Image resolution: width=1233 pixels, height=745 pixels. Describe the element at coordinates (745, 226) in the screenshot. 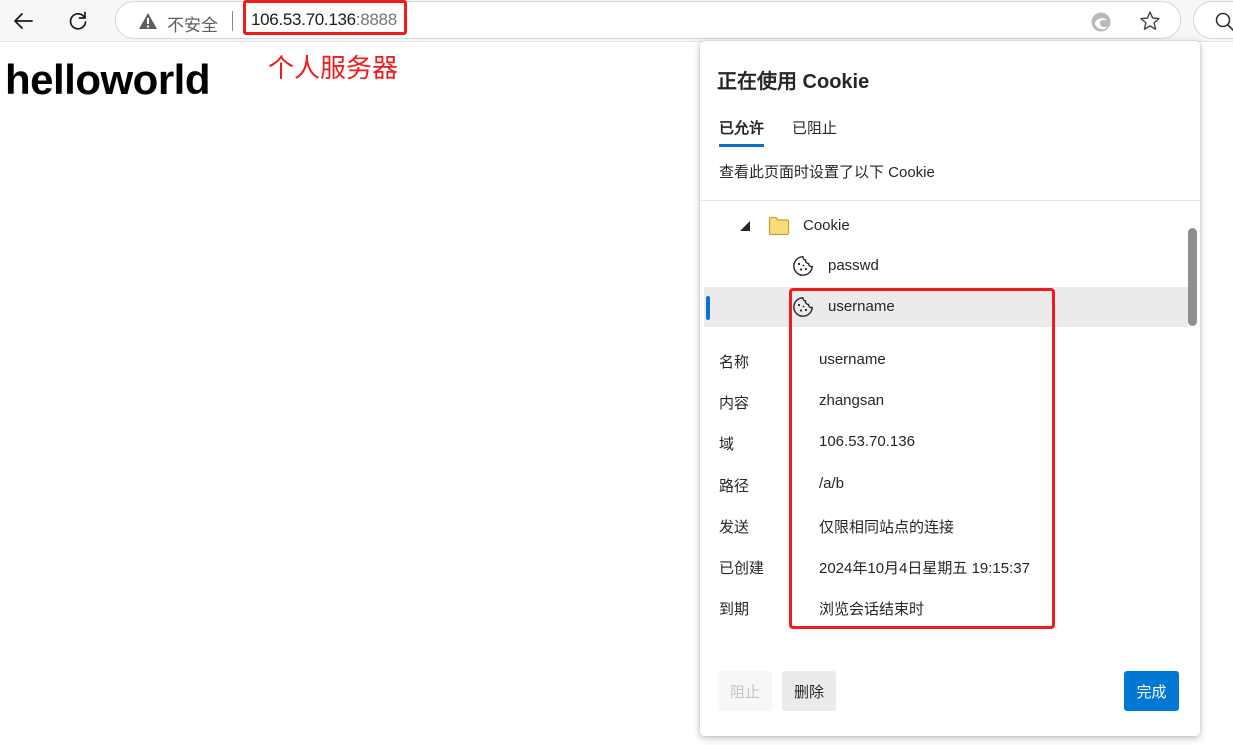

I see `caret-expanded-icon` at that location.